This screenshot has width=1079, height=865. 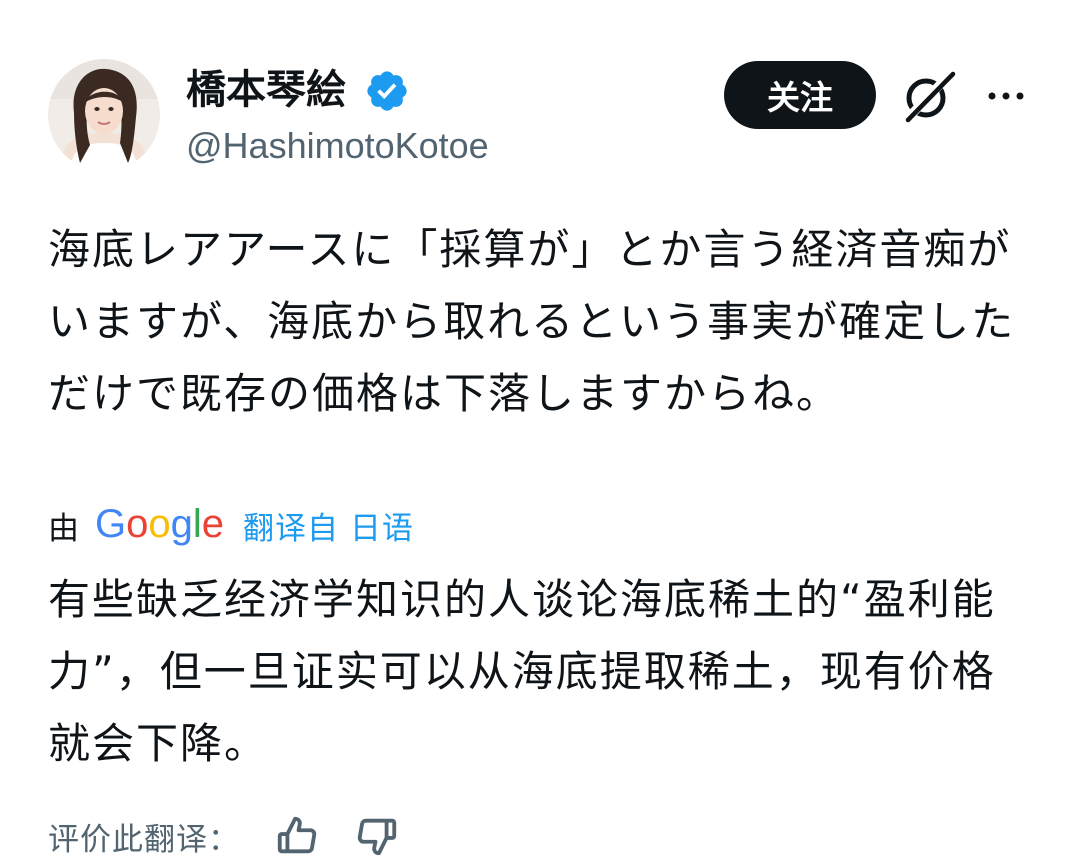 I want to click on rate-translation-label: 评价此翻译：, so click(x=144, y=839).